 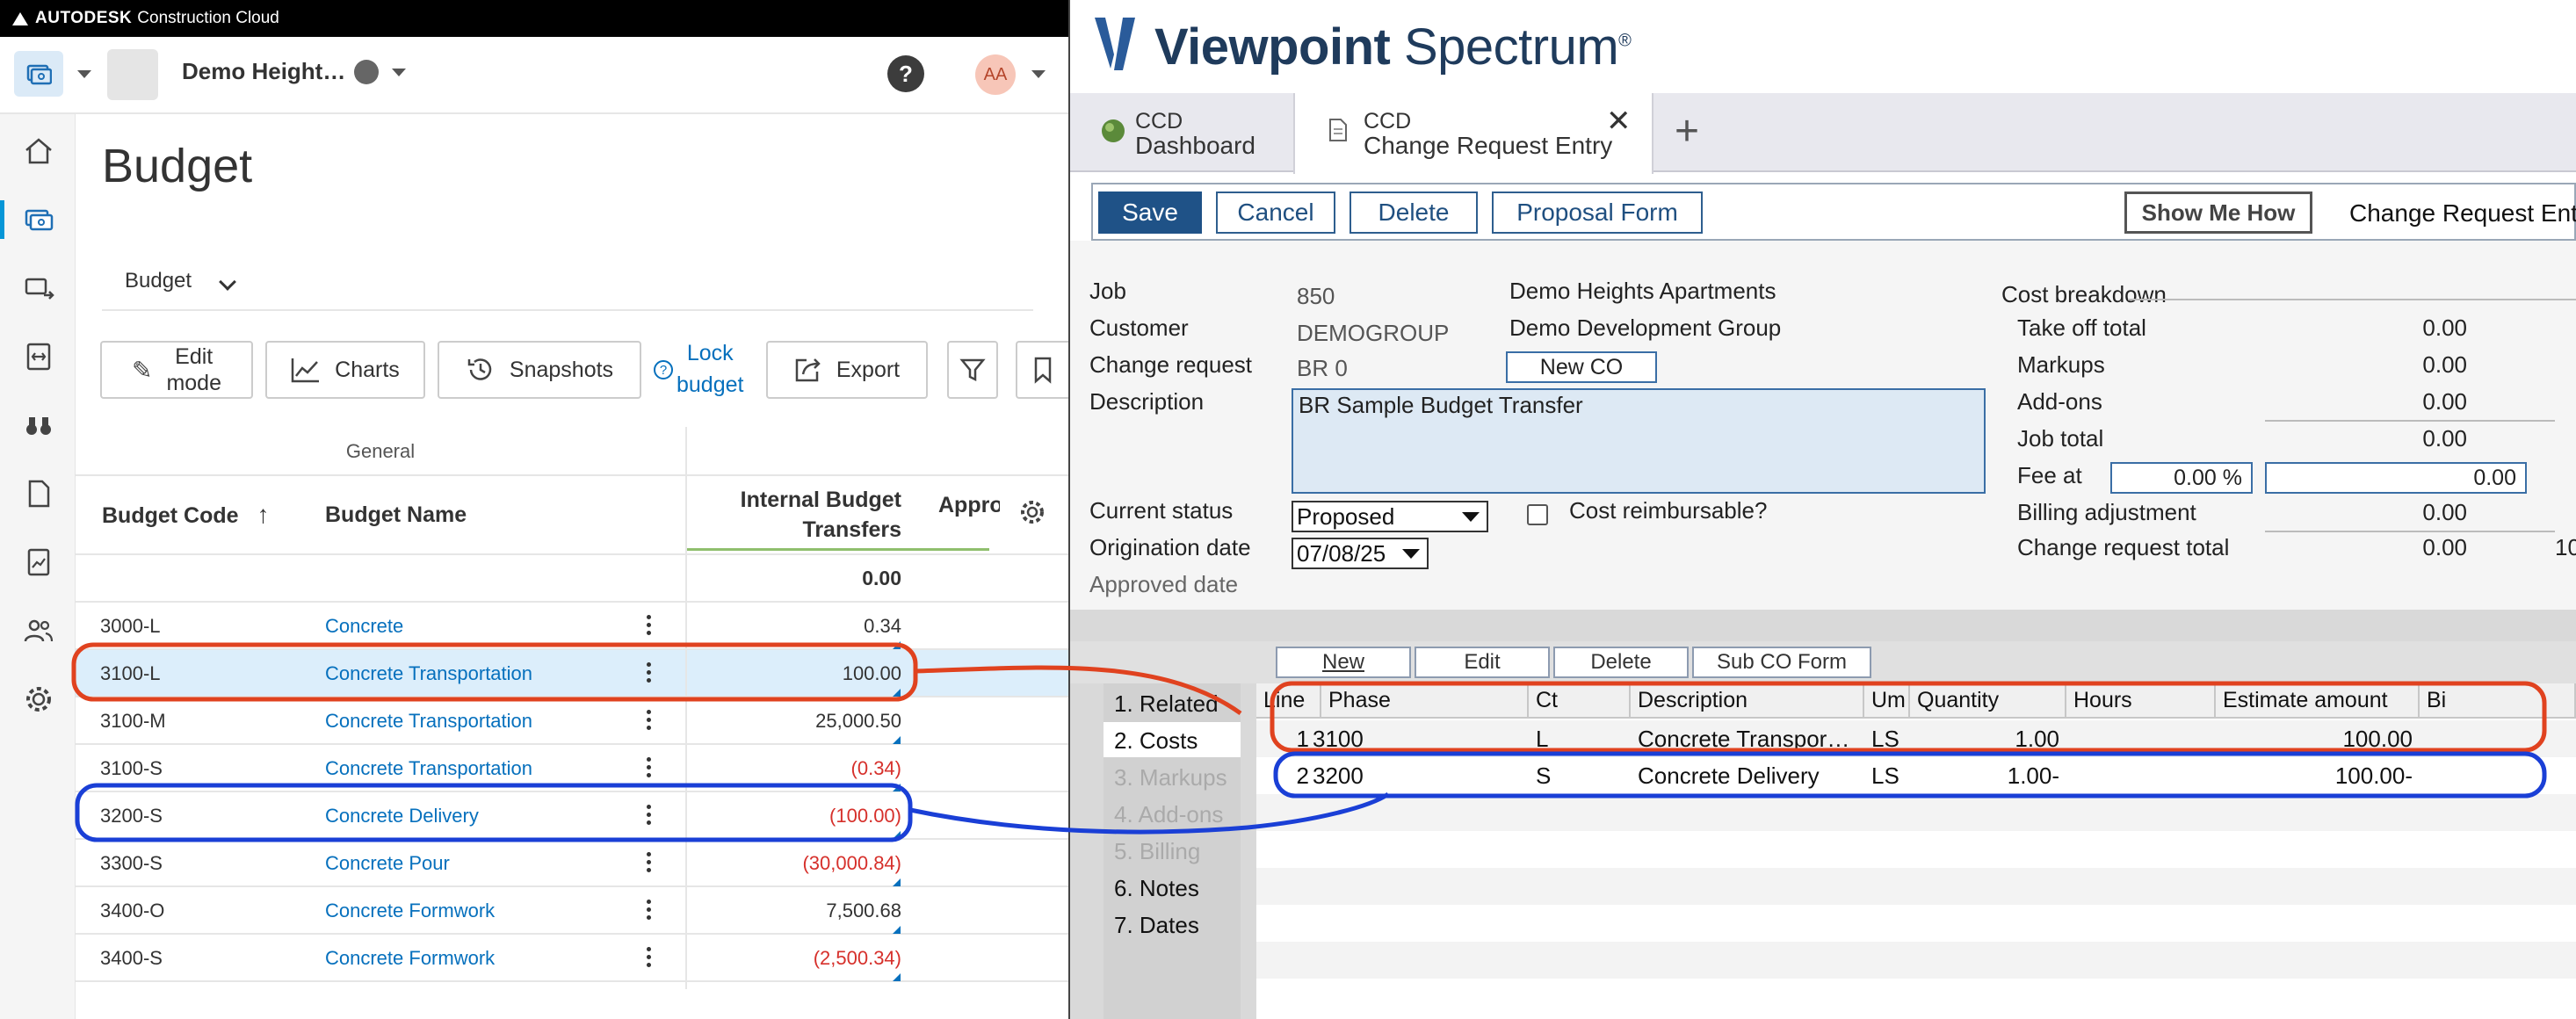 I want to click on new-co-button: New CO, so click(x=1581, y=367).